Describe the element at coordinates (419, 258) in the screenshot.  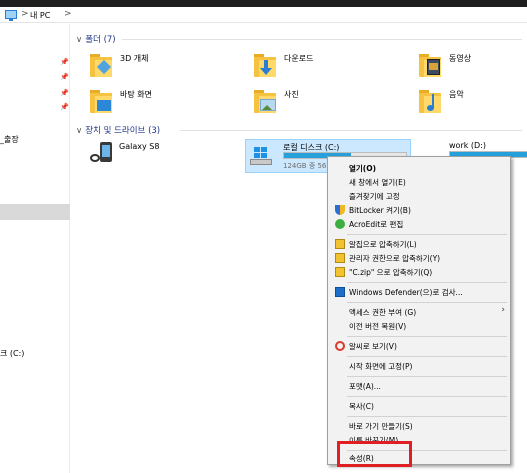
I see `menu-item-alzip-admin: 관리자 권한으로 압축하기(Y)` at that location.